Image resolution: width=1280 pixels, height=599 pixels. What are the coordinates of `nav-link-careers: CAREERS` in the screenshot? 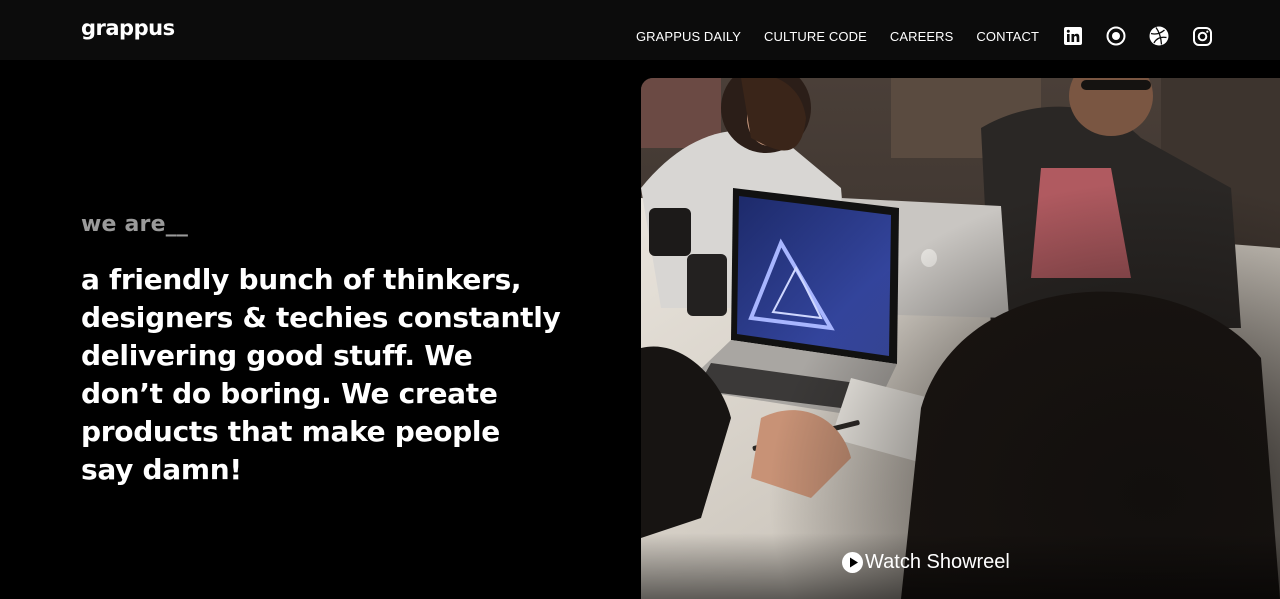 It's located at (922, 36).